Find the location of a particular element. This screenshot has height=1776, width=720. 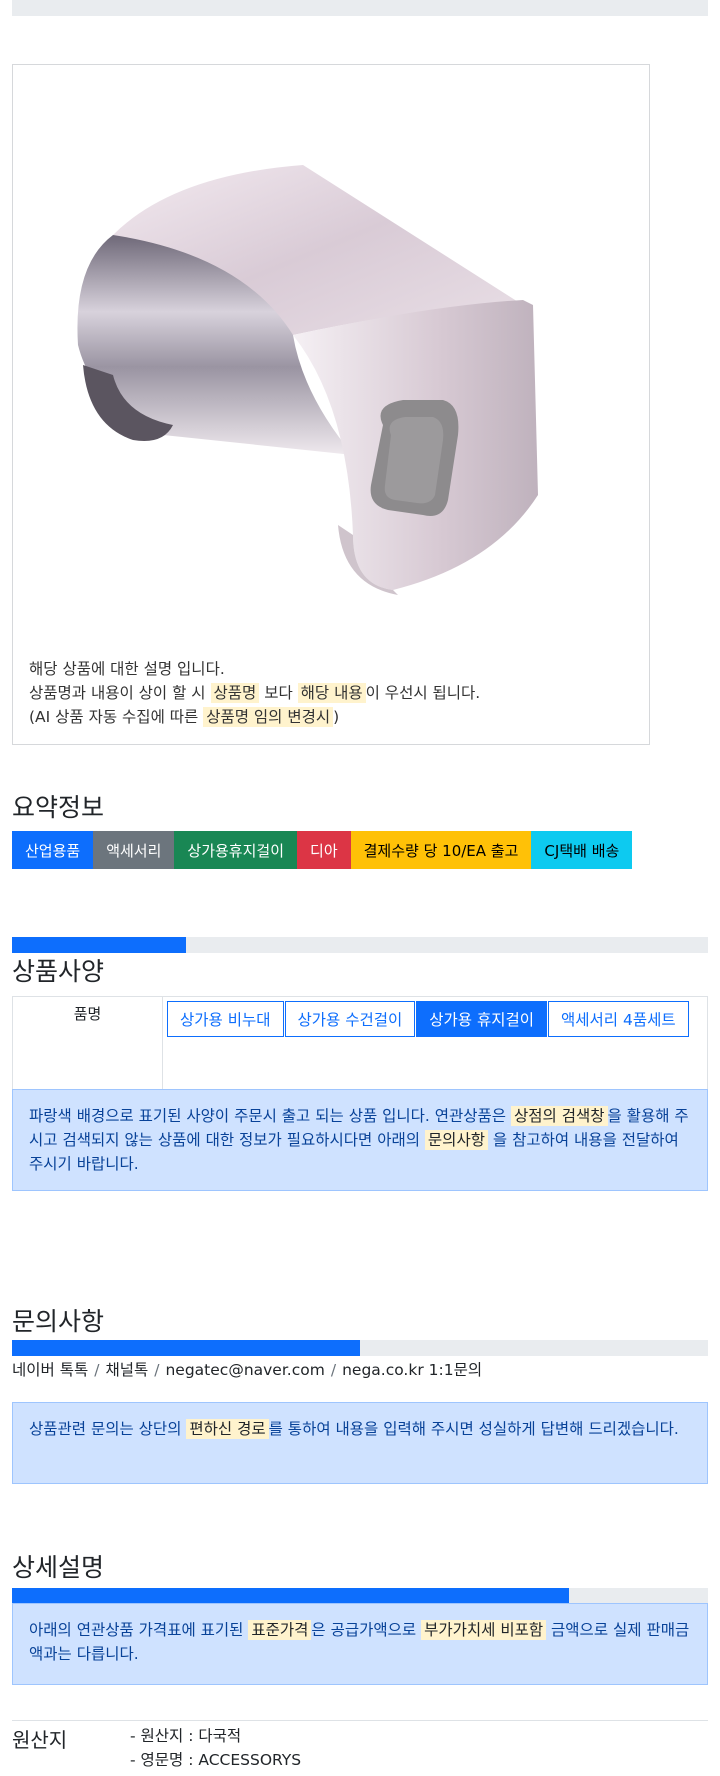

notice-text: 를 통하여 내용을 입력해 주시면 성실하게 답변해 드리겠습니다. is located at coordinates (473, 1429).